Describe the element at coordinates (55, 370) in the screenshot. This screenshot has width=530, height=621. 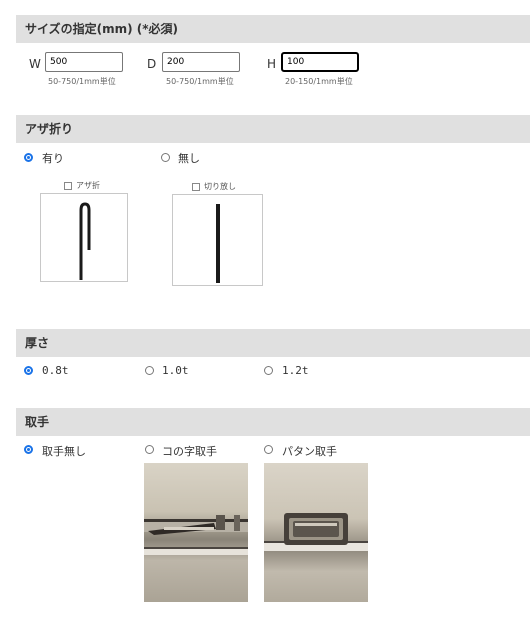
I see `thickness-08-label: 0.8t` at that location.